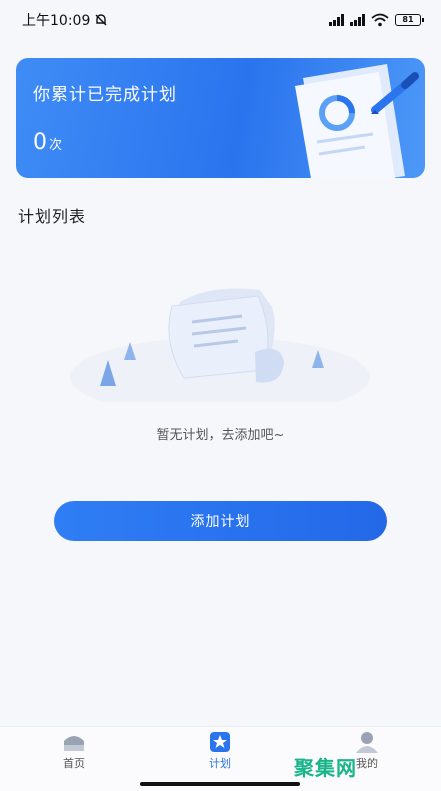 The height and width of the screenshot is (791, 441). I want to click on plan-star-icon, so click(220, 742).